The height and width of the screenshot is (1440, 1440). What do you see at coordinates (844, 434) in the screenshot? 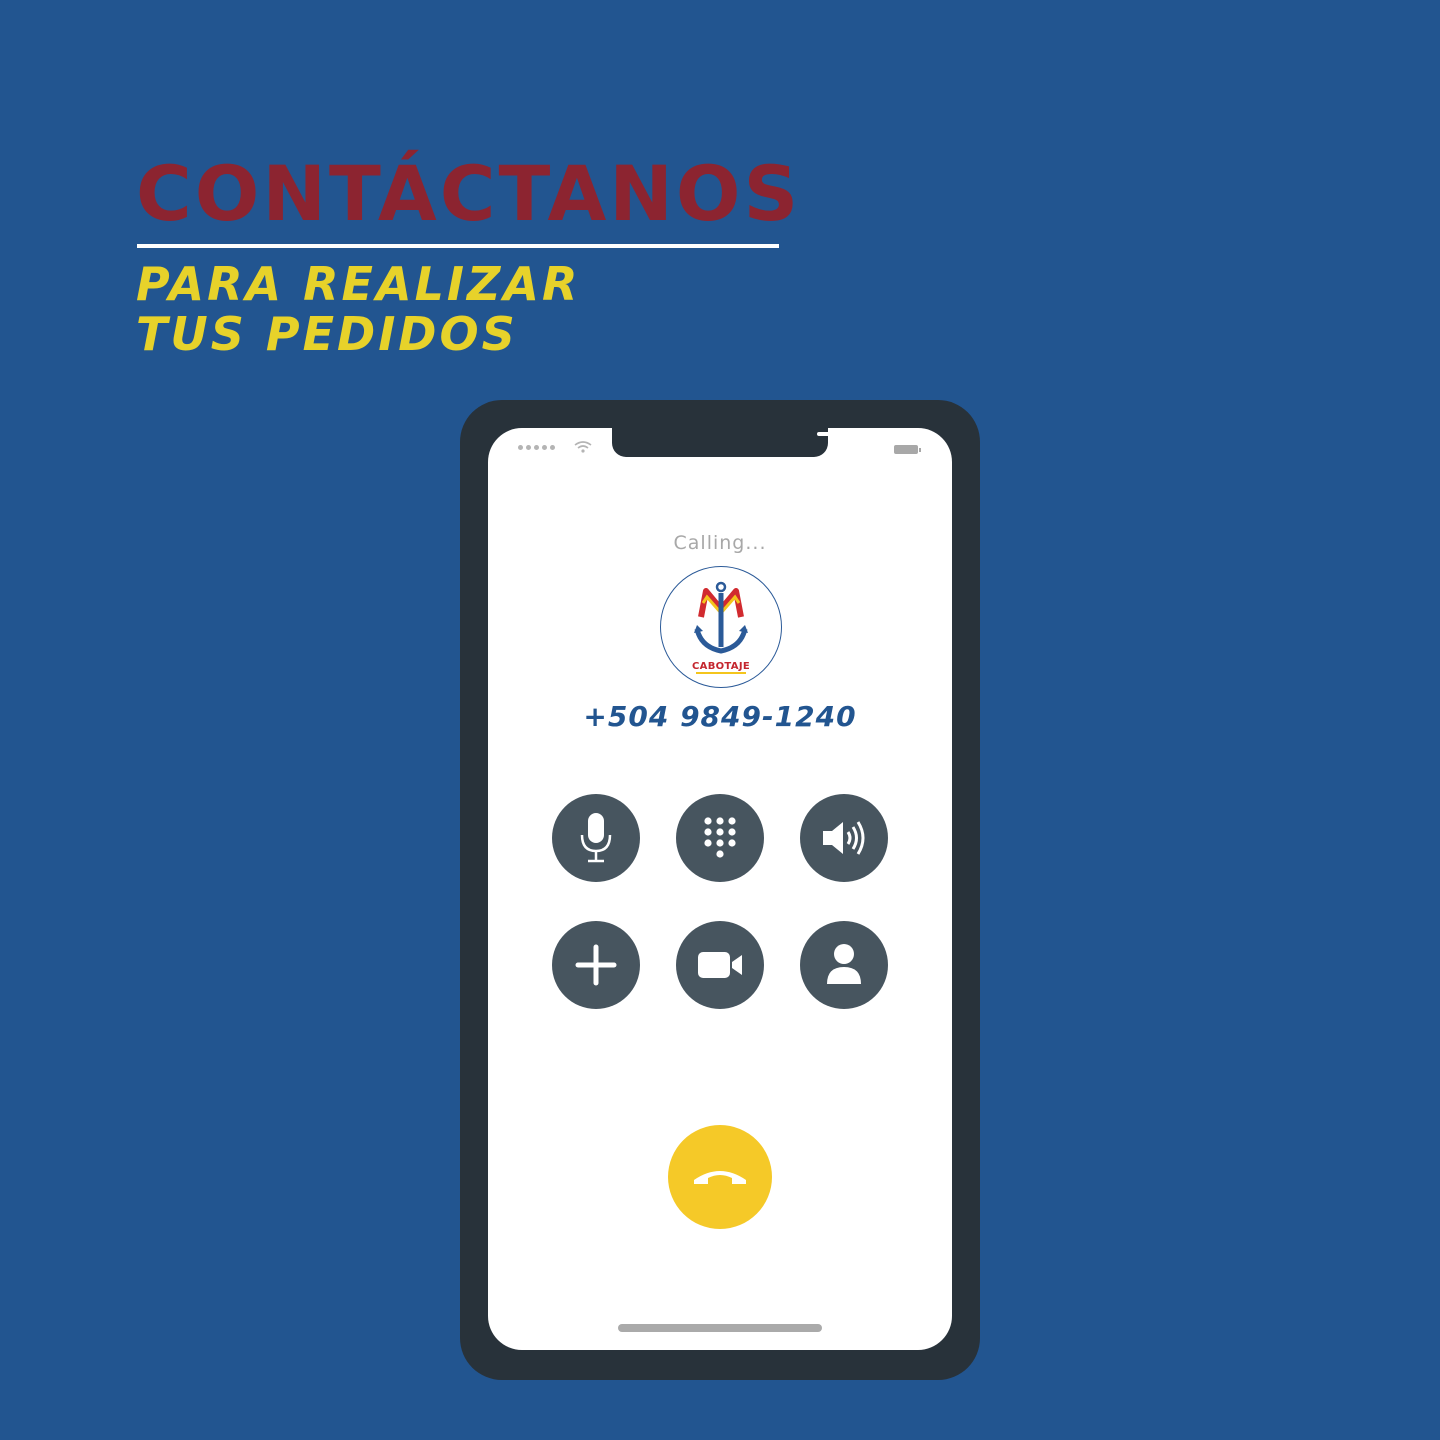
I see `speaker-grille` at bounding box center [844, 434].